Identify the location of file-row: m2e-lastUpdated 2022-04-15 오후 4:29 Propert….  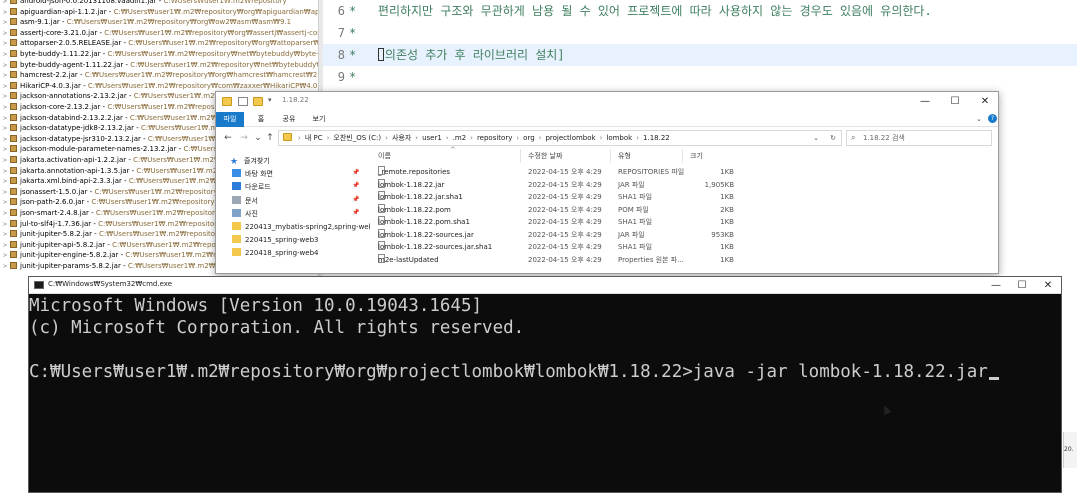
(684, 259).